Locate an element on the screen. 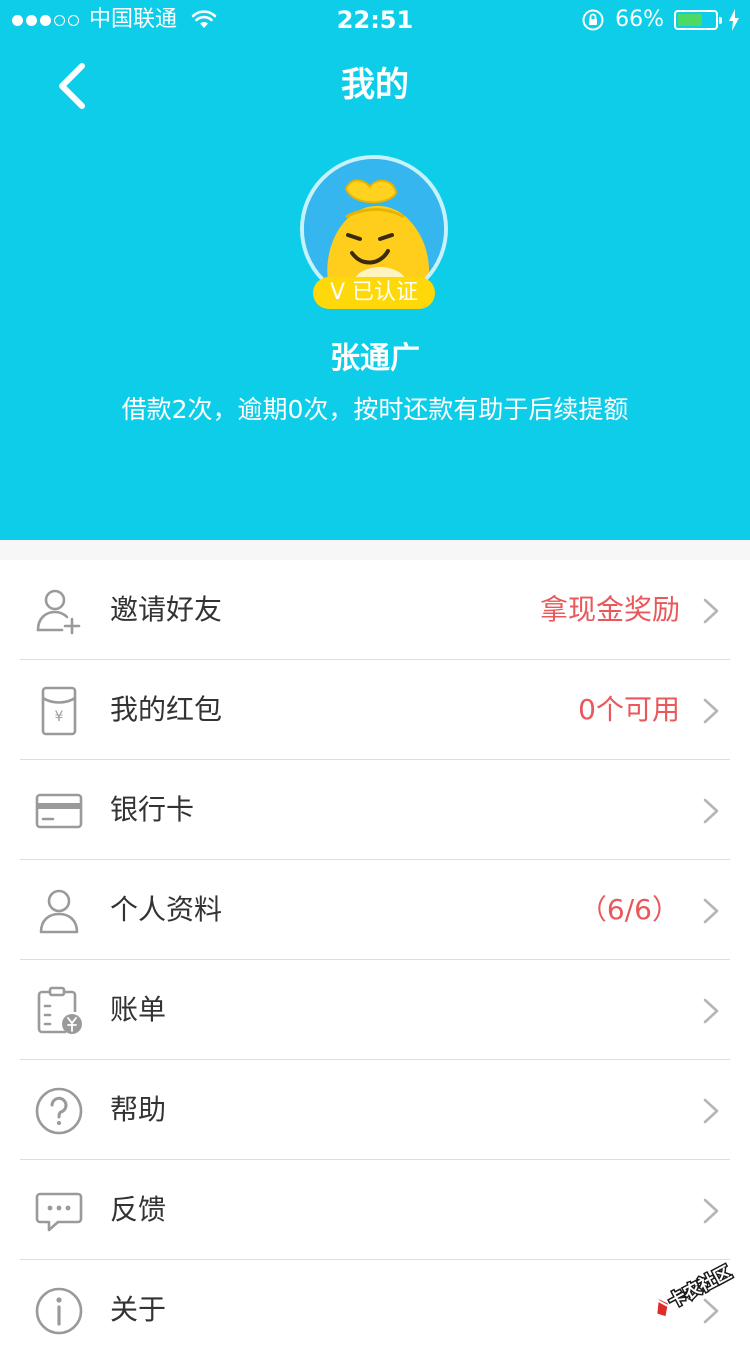  feedback-icon is located at coordinates (59, 1212).